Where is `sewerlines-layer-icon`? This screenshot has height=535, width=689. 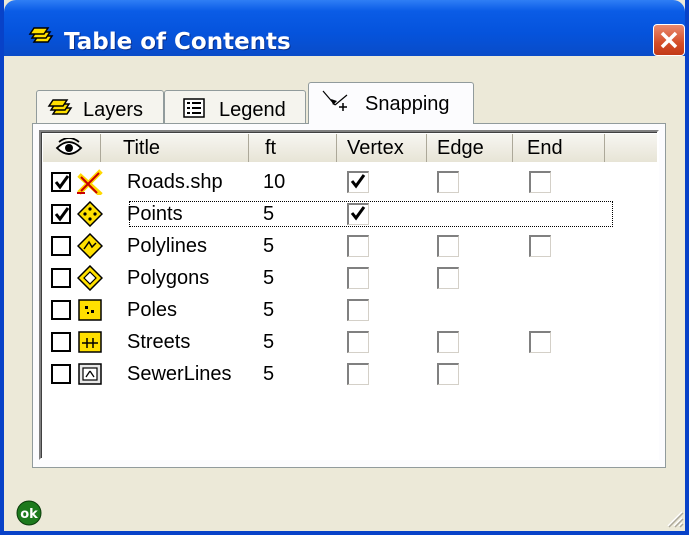
sewerlines-layer-icon is located at coordinates (90, 374).